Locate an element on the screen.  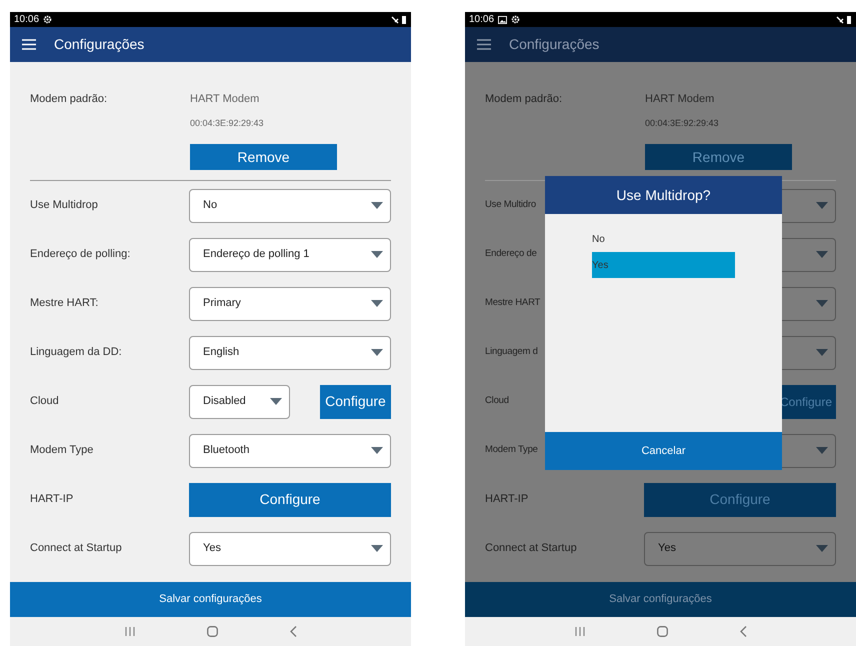
dialog-title: Use Multidrop? is located at coordinates (663, 195).